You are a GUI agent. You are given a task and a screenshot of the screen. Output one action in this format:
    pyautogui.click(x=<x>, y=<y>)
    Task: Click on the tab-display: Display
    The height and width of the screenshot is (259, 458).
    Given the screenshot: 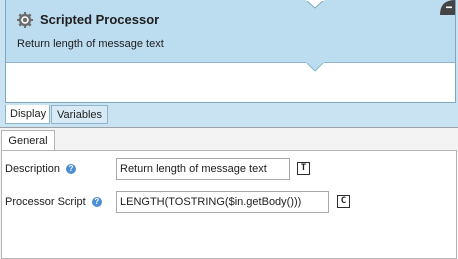 What is the action you would take?
    pyautogui.click(x=27, y=114)
    